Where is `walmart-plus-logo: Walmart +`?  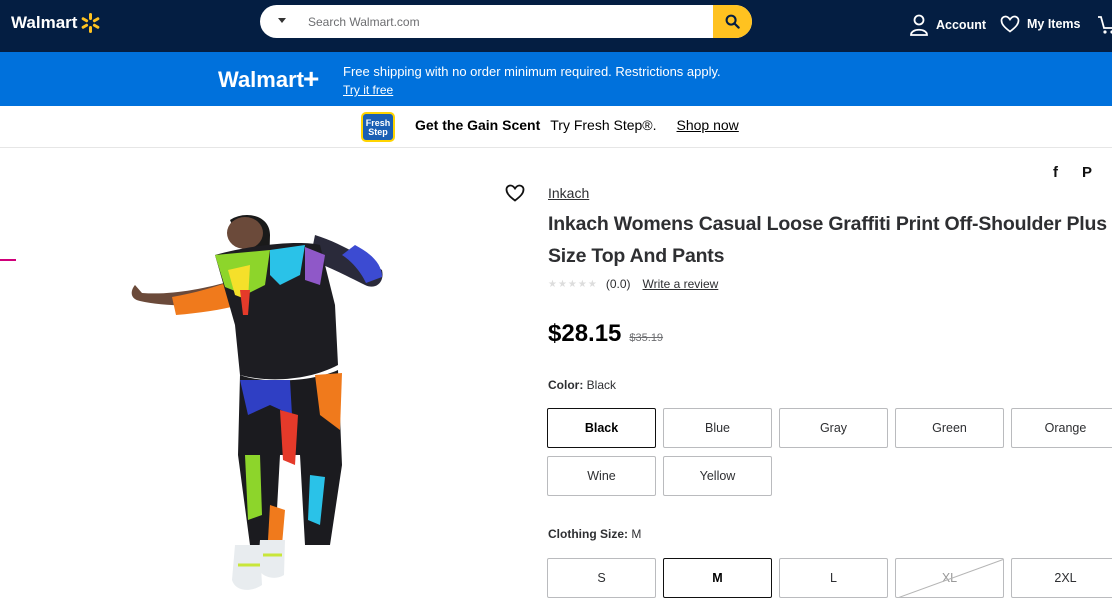 walmart-plus-logo: Walmart + is located at coordinates (269, 79).